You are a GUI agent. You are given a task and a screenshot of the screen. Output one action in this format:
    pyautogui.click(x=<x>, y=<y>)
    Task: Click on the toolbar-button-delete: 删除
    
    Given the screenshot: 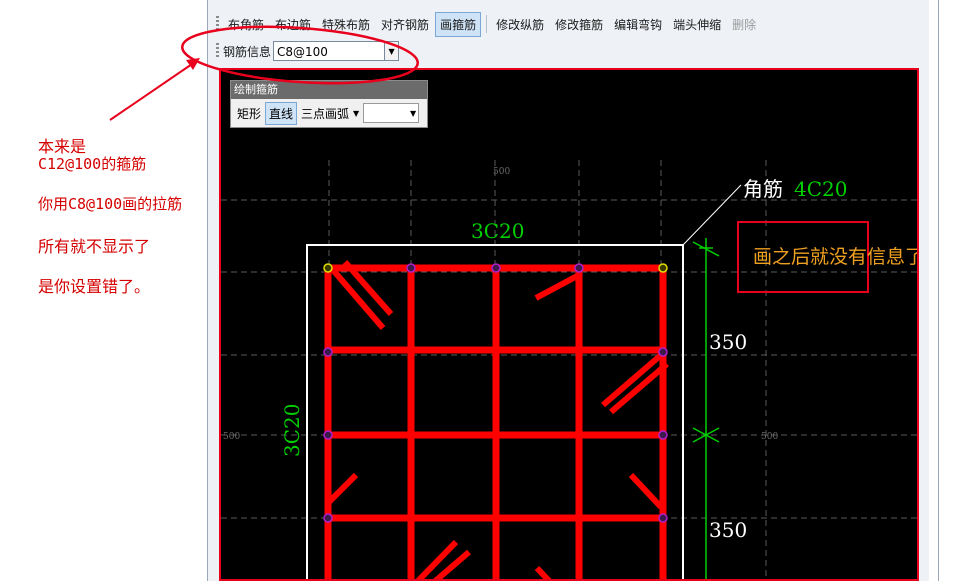 What is the action you would take?
    pyautogui.click(x=744, y=24)
    